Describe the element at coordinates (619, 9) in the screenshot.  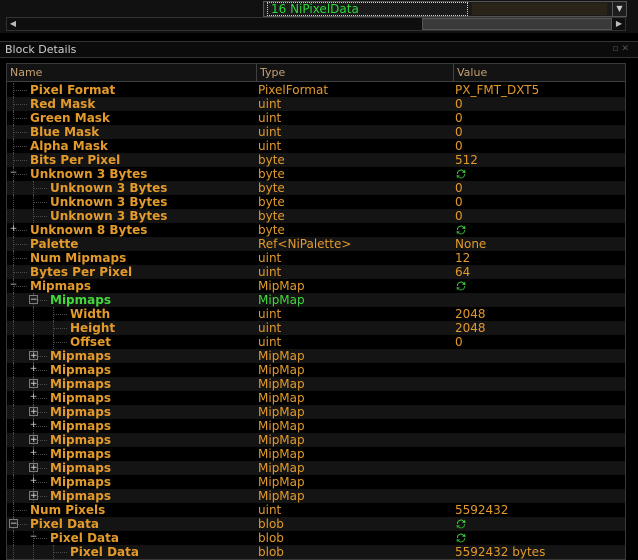
I see `chevron-down-icon: ▼` at that location.